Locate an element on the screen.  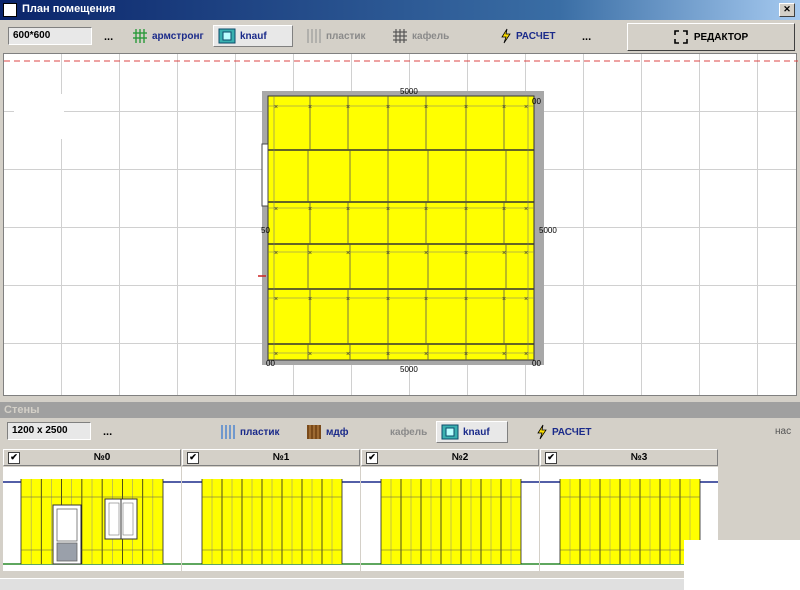
close-button: ✕ is located at coordinates (787, 10).